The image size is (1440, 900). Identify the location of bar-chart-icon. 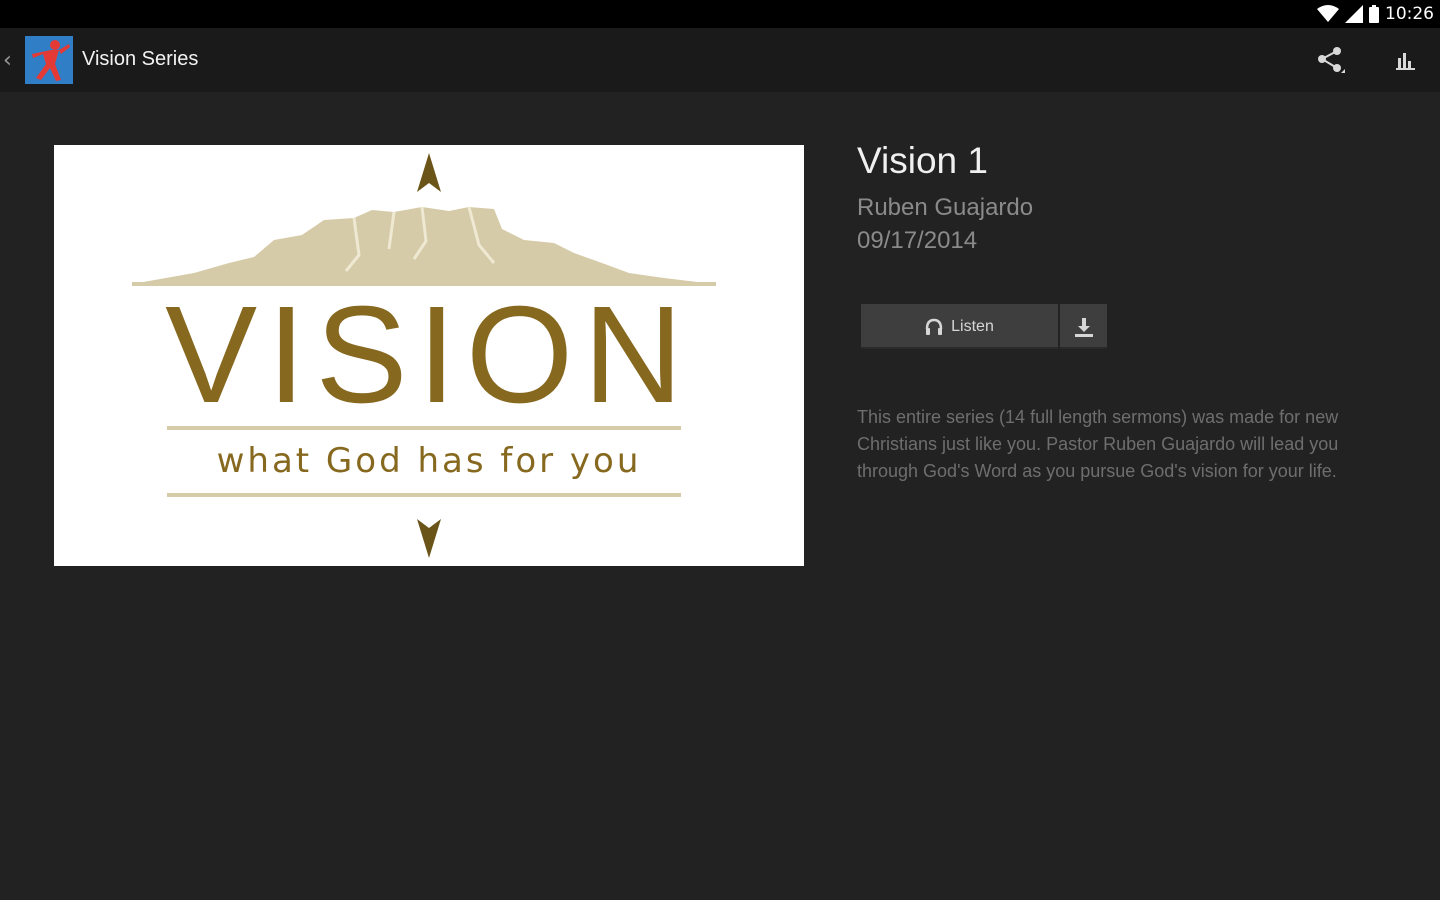
(1405, 61).